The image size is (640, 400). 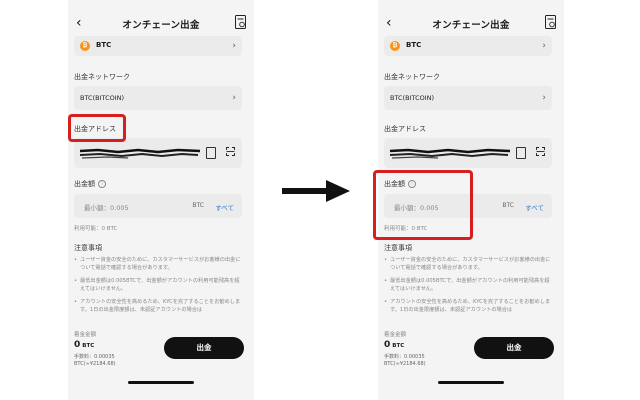 What do you see at coordinates (96, 229) in the screenshot?
I see `available-balance: 利用可能：0 BTC` at bounding box center [96, 229].